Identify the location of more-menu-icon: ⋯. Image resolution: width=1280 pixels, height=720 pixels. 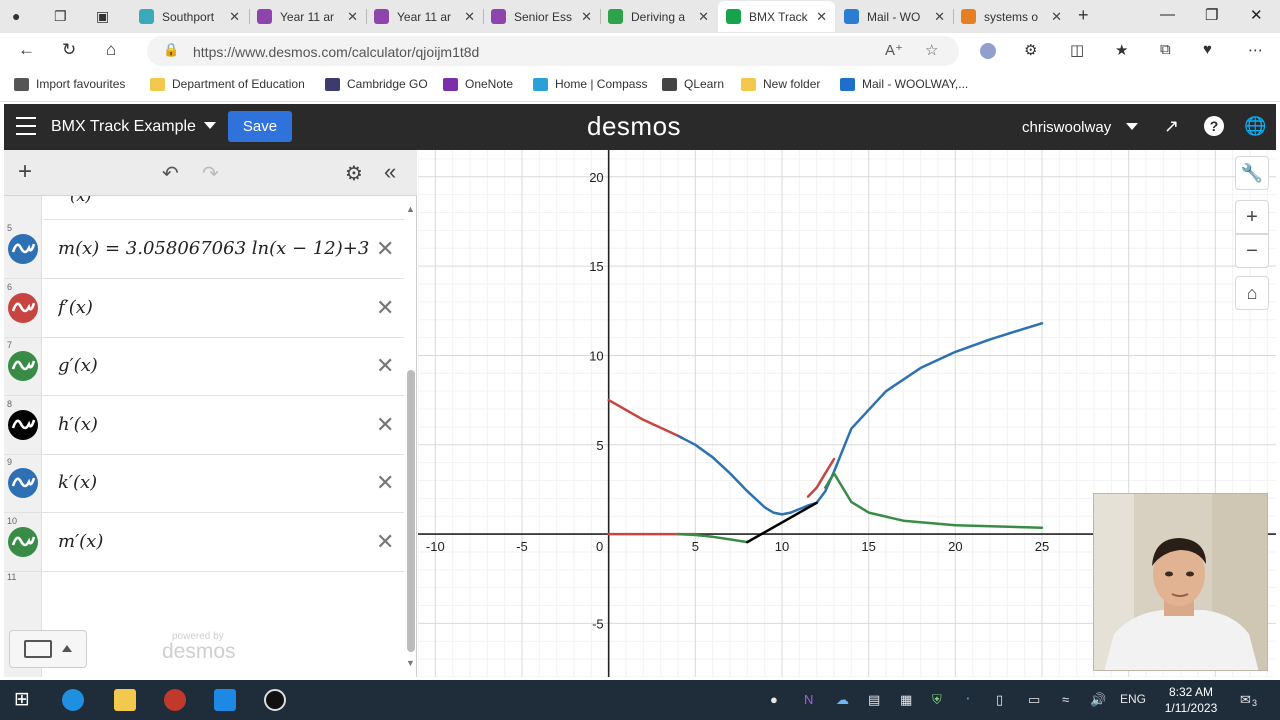
(1255, 50).